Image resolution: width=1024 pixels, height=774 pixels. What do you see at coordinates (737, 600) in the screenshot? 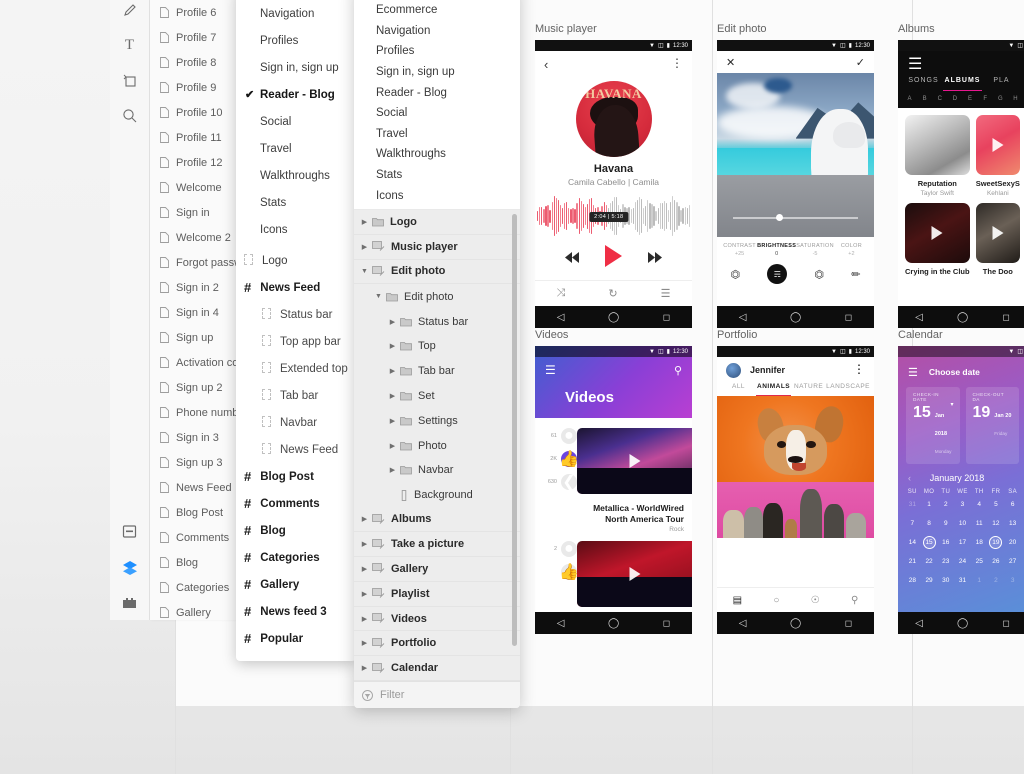
I see `feed-icon: ▤` at bounding box center [737, 600].